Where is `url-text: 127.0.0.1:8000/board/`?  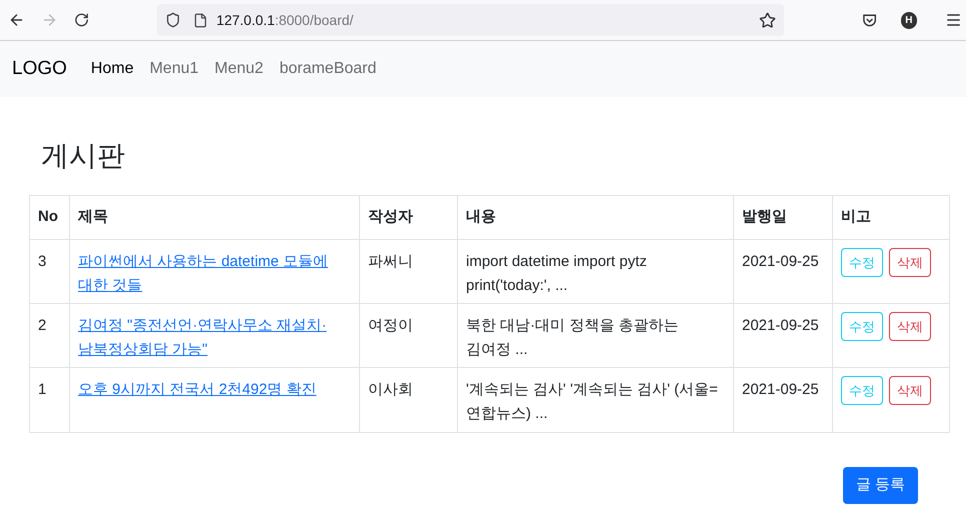 url-text: 127.0.0.1:8000/board/ is located at coordinates (285, 20).